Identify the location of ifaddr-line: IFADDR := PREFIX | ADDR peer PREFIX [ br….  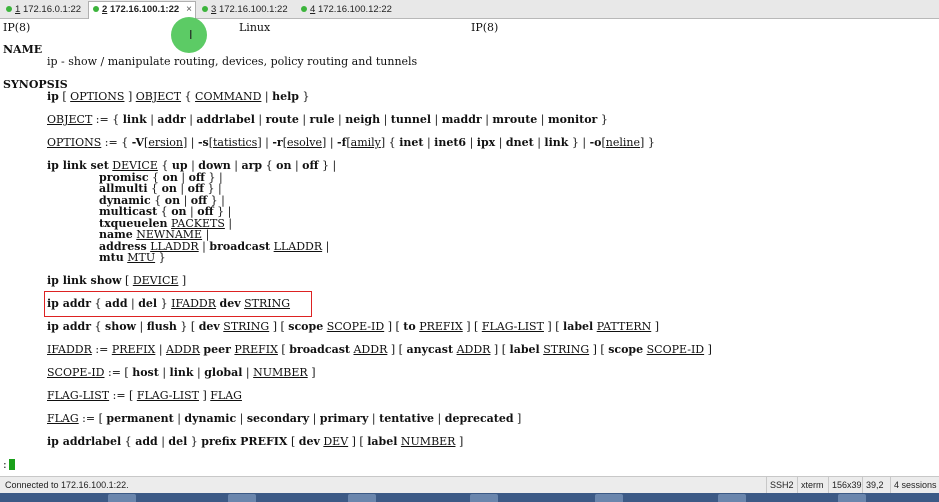
(379, 349).